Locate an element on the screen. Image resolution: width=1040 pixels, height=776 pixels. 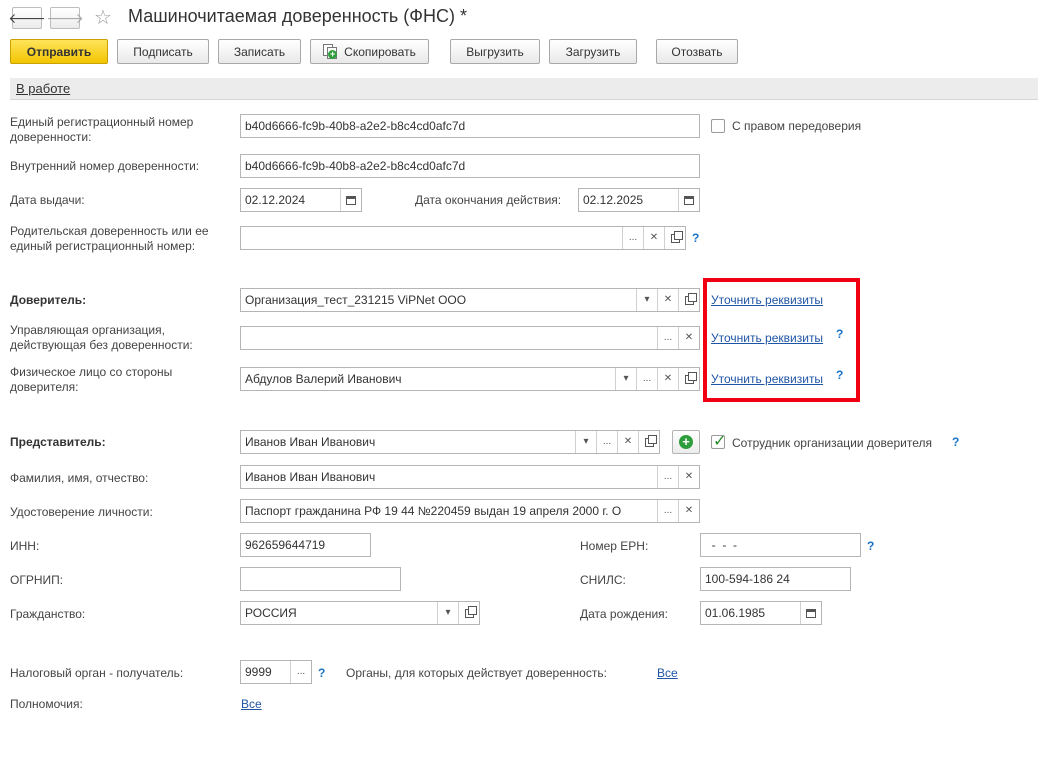
employee-checkbox: ✓ is located at coordinates (718, 441).